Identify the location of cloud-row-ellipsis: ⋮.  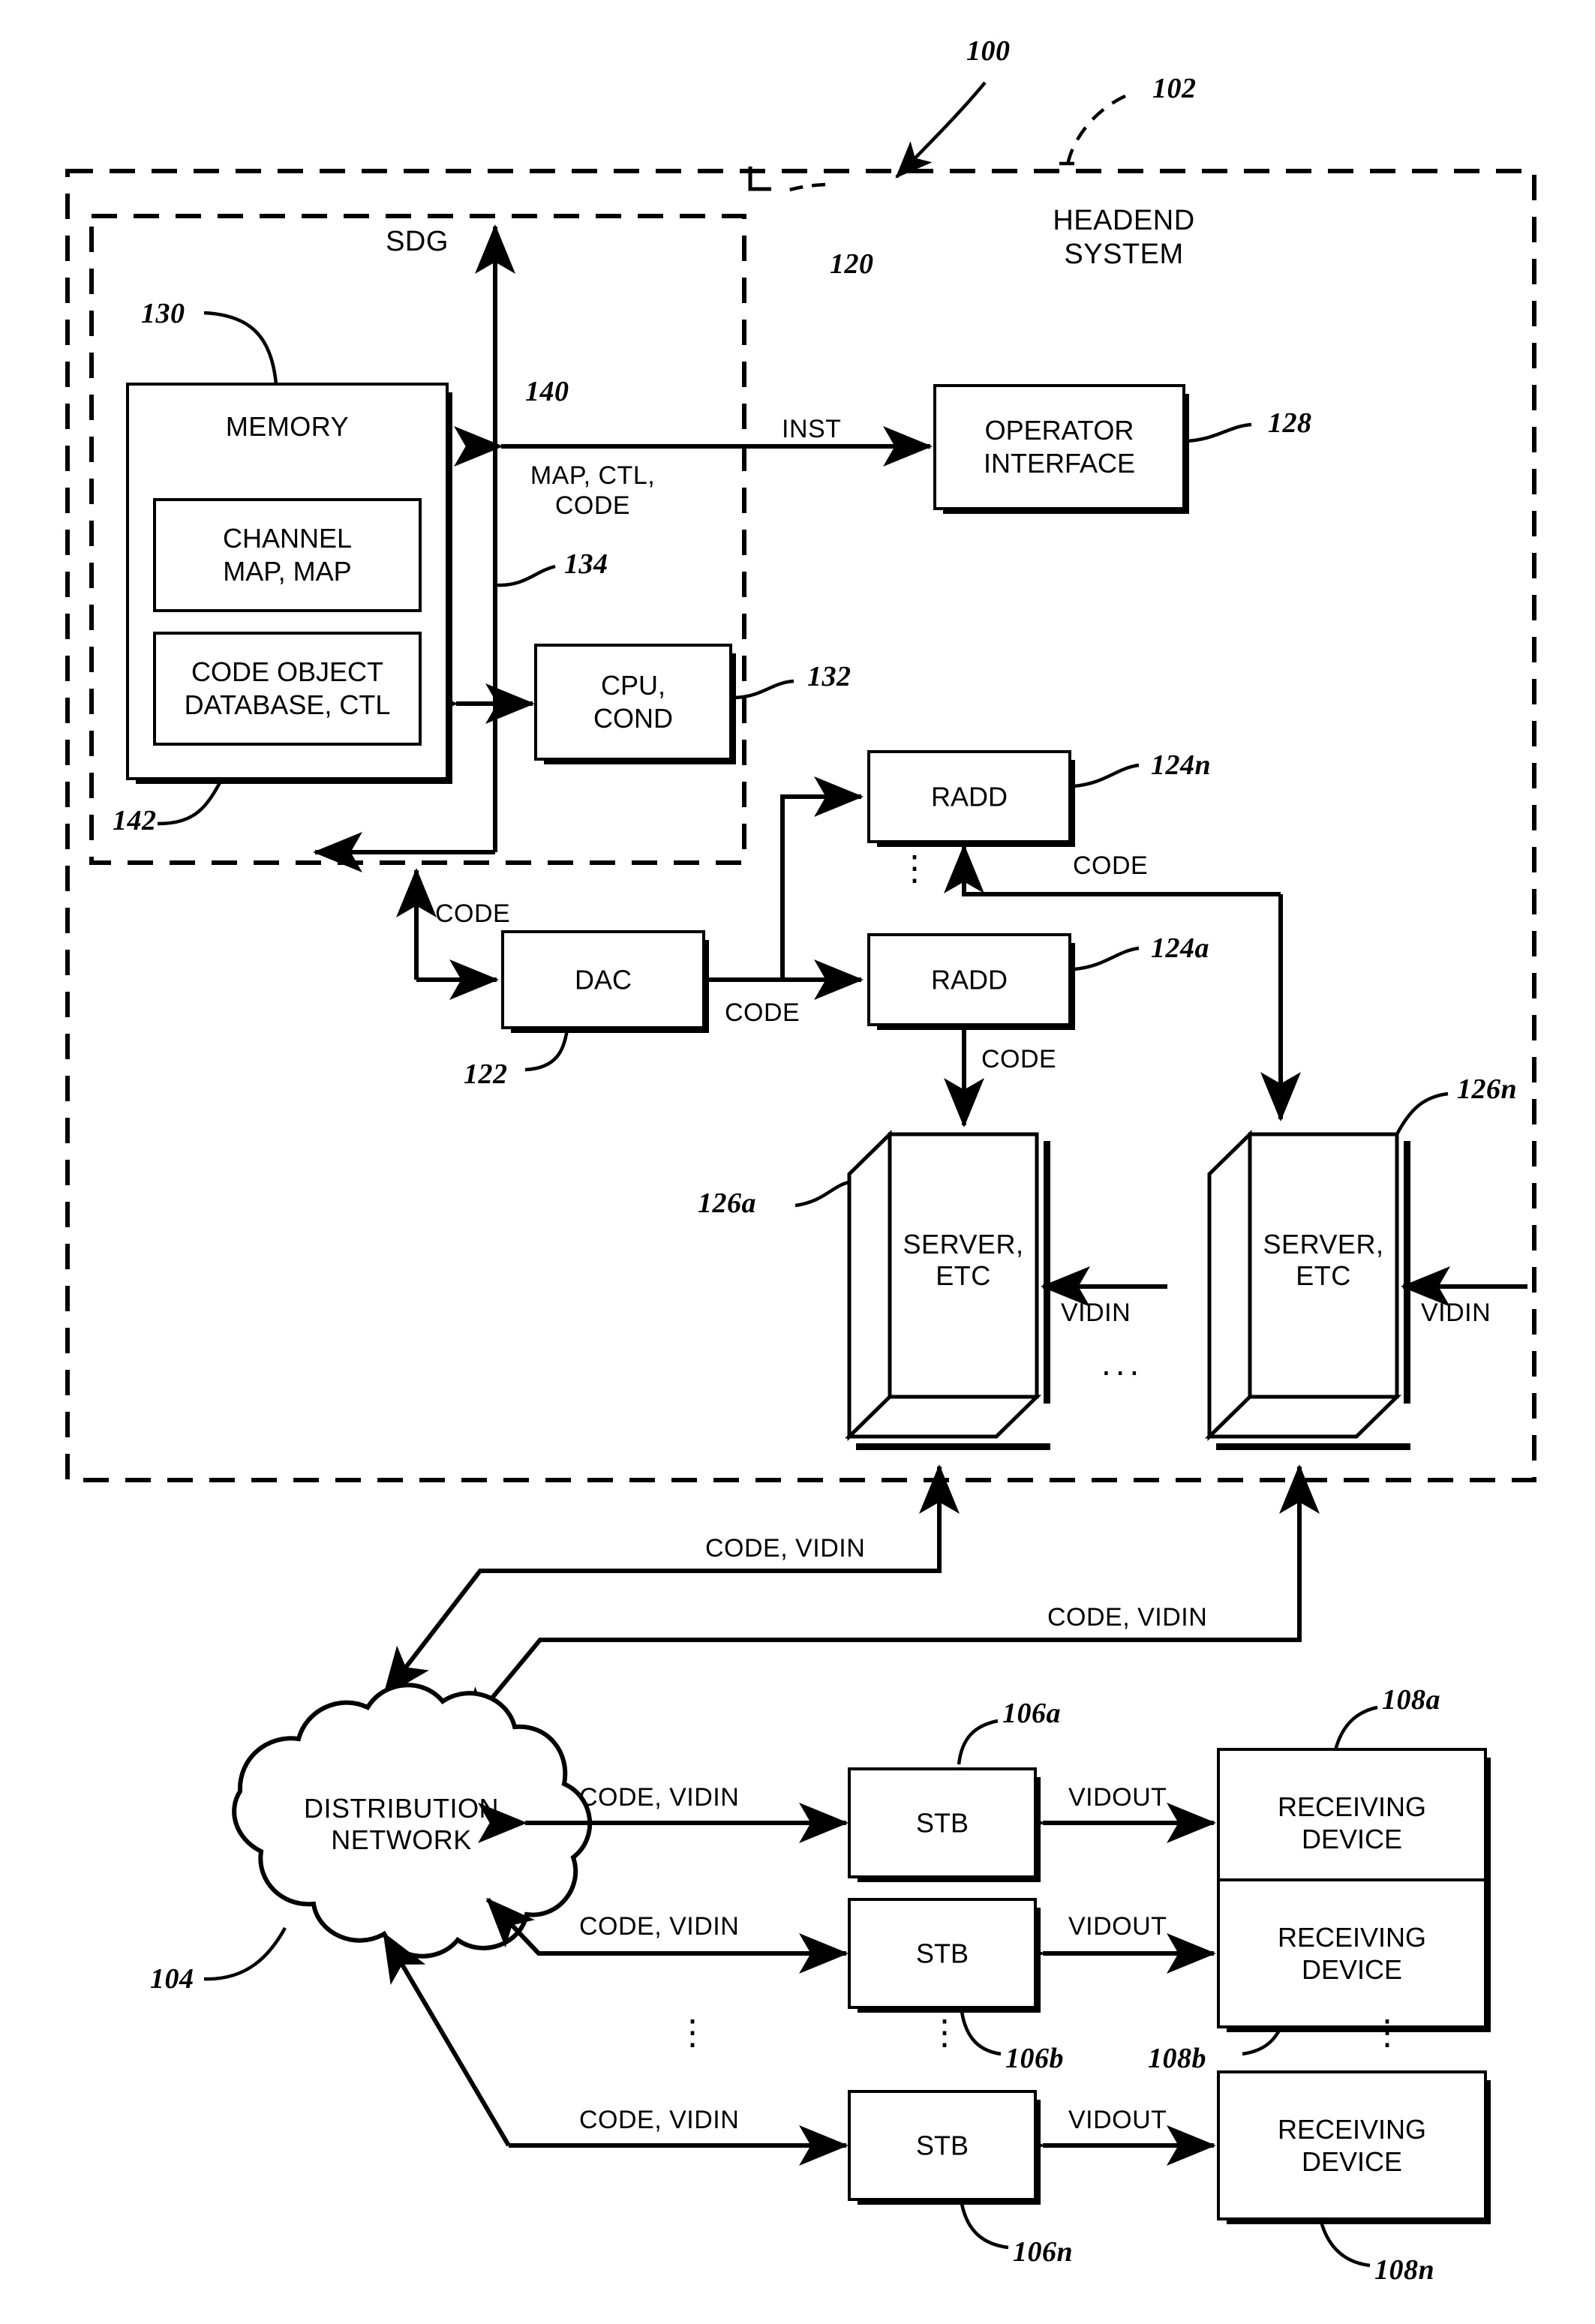
(692, 2032).